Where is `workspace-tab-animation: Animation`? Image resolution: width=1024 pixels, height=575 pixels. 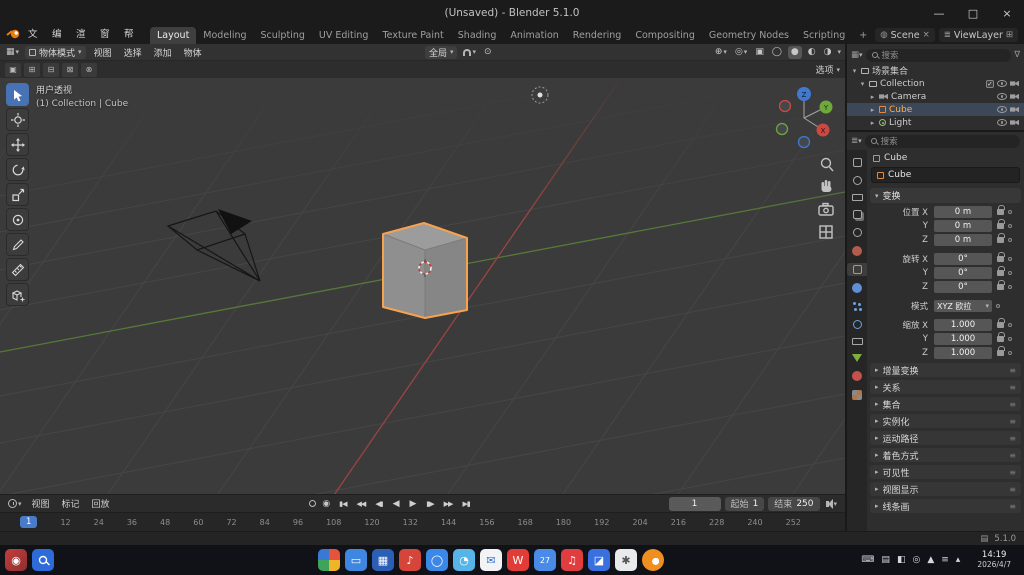
workspace-tab-animation: Animation is located at coordinates (534, 35).